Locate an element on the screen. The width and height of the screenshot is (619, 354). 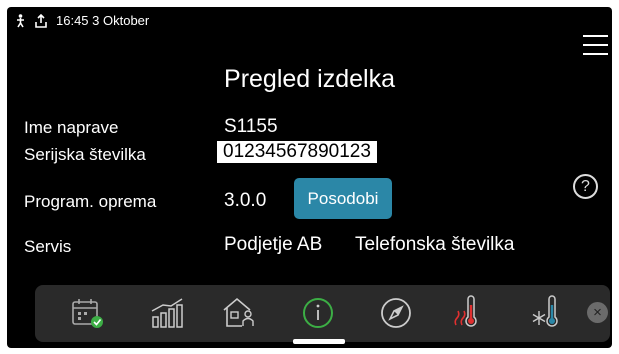
device-name-label: Ime naprave is located at coordinates (71, 127).